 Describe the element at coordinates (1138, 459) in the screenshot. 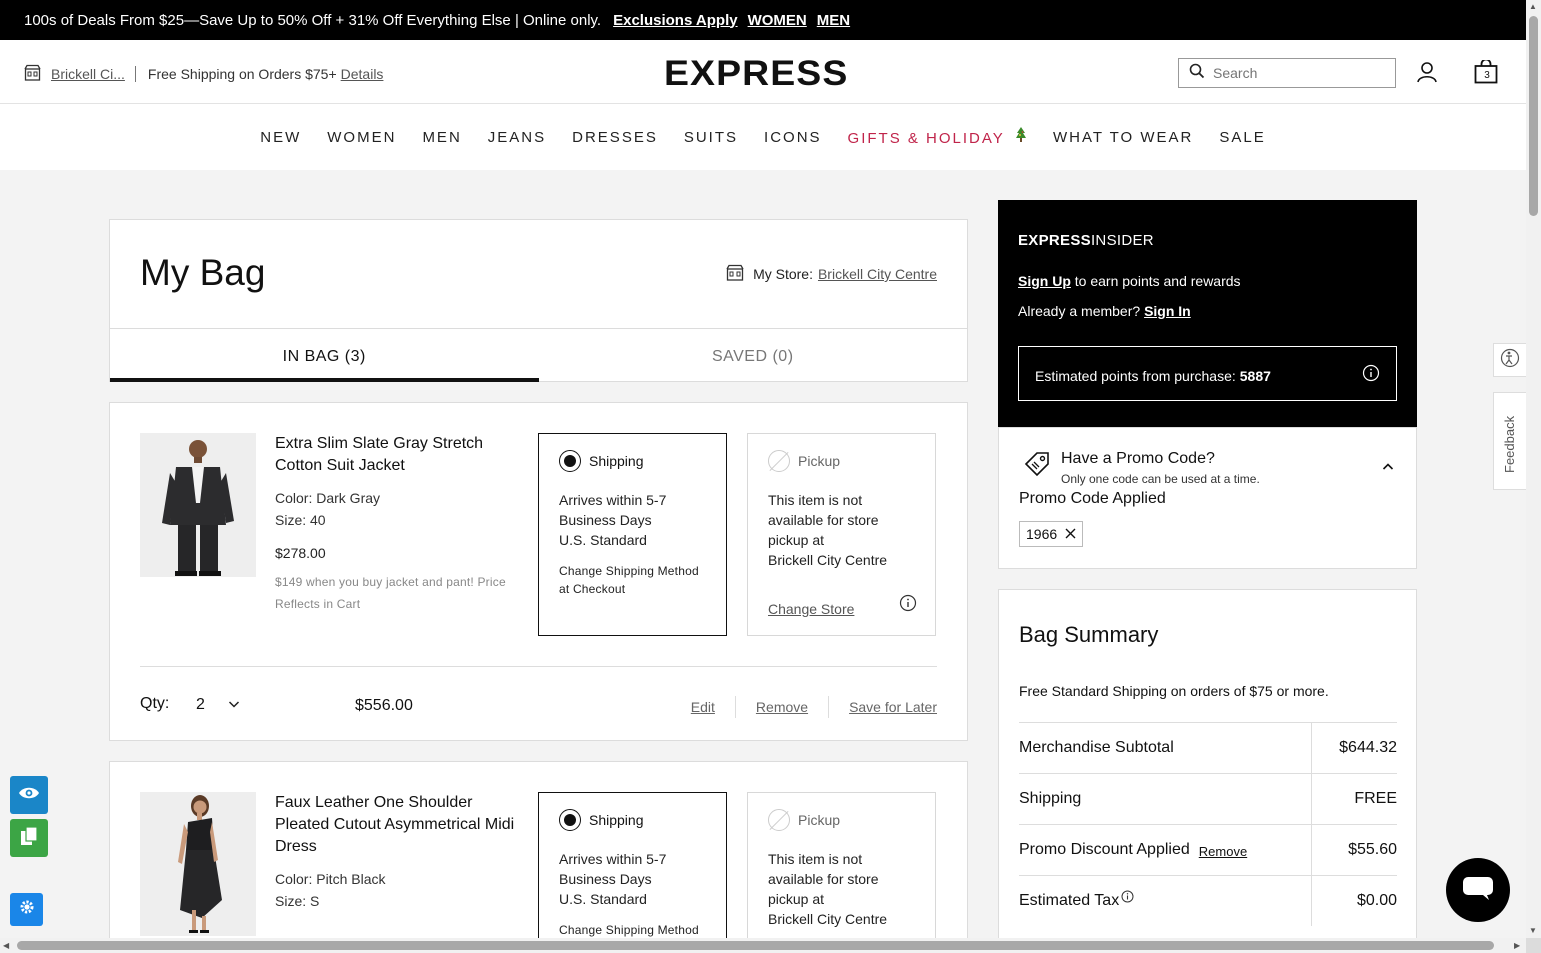

I see `promo-heading: Have a Promo Code?` at that location.